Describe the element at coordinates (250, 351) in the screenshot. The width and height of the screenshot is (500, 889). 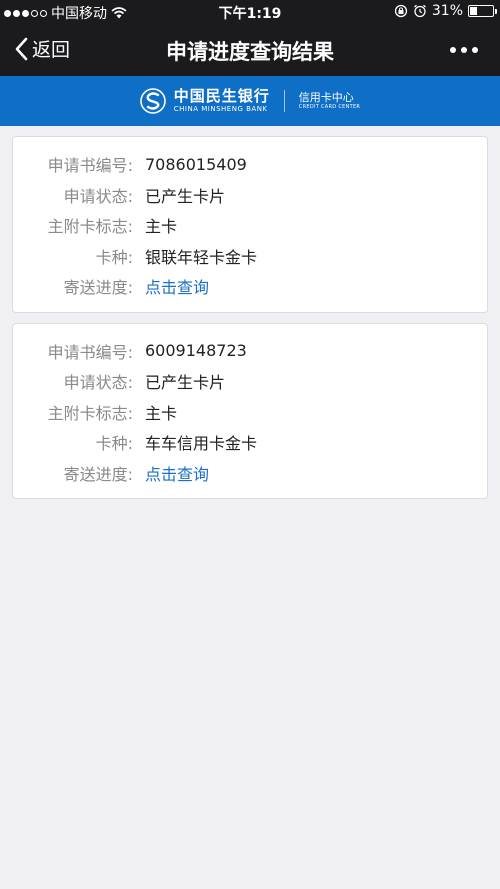
I see `row-application-number: 申请书编号: 6009148723` at that location.